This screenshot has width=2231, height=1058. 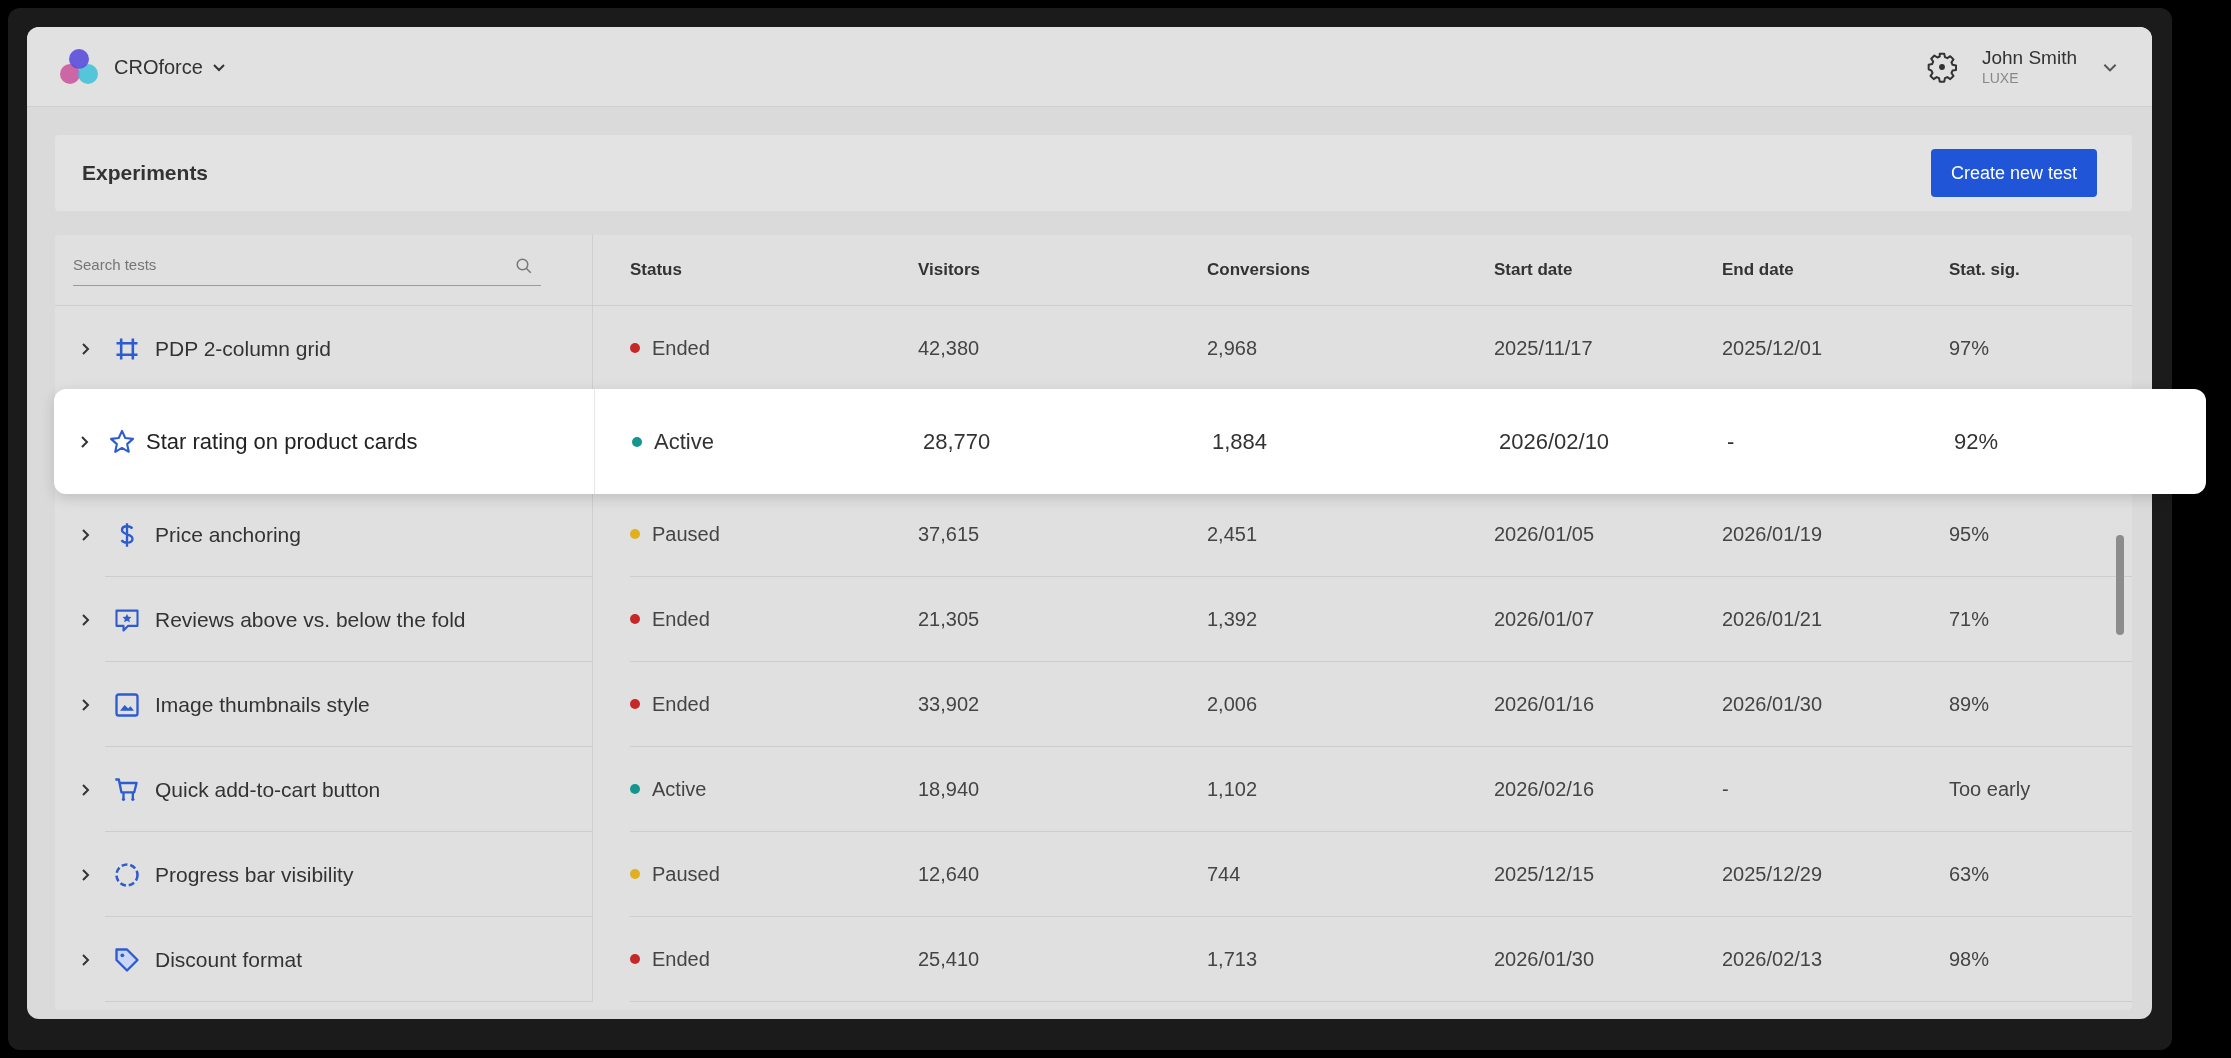 I want to click on test-name: Quick add-to-cart button, so click(x=268, y=789).